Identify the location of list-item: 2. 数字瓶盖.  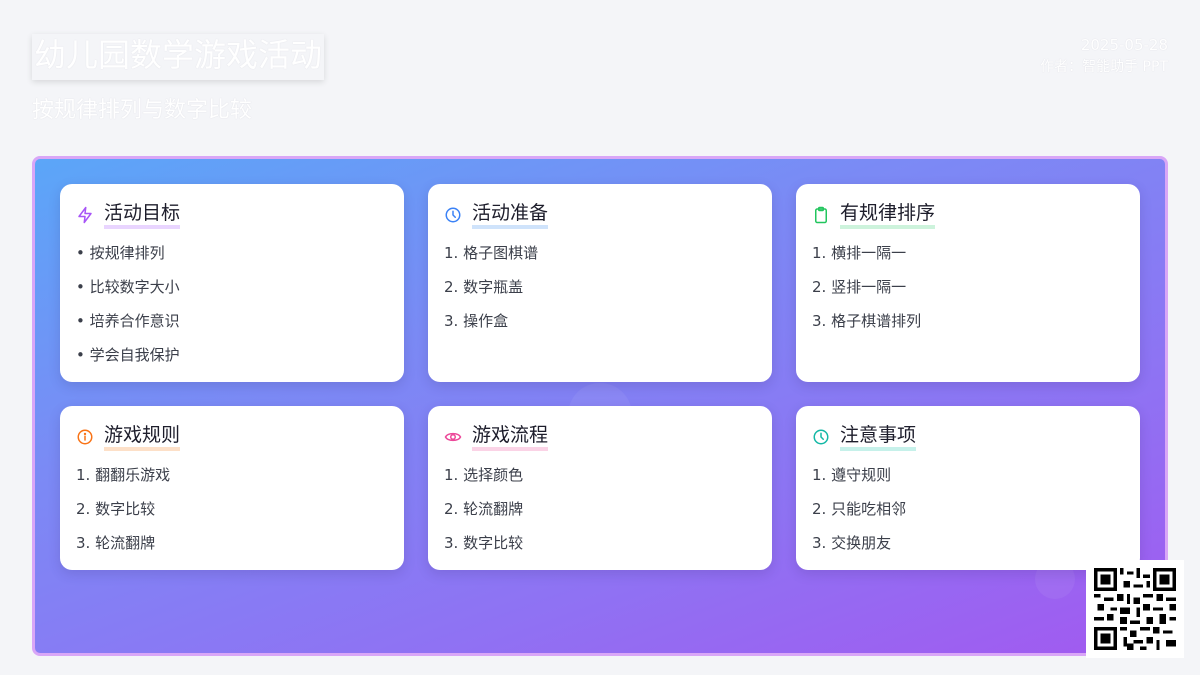
(484, 287).